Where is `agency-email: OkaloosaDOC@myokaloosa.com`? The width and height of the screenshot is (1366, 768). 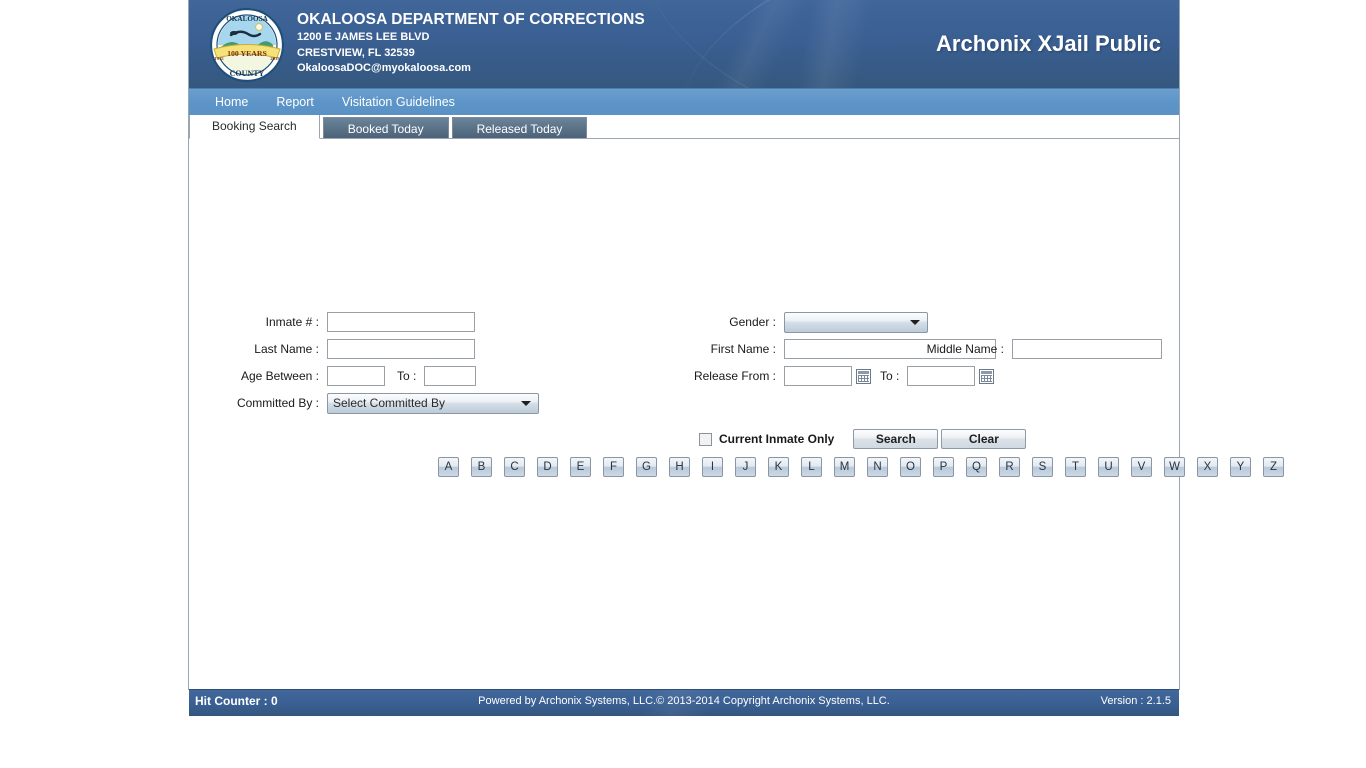
agency-email: OkaloosaDOC@myokaloosa.com is located at coordinates (384, 68).